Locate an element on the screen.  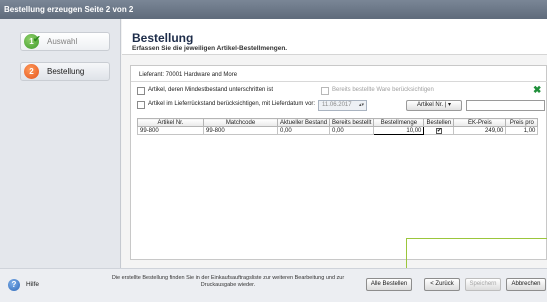
dropdown-arrow-icon: | ▾ is located at coordinates (447, 105).